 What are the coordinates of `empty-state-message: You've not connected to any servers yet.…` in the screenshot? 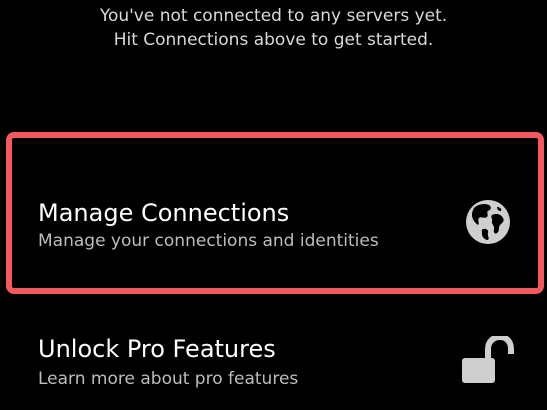 It's located at (273, 28).